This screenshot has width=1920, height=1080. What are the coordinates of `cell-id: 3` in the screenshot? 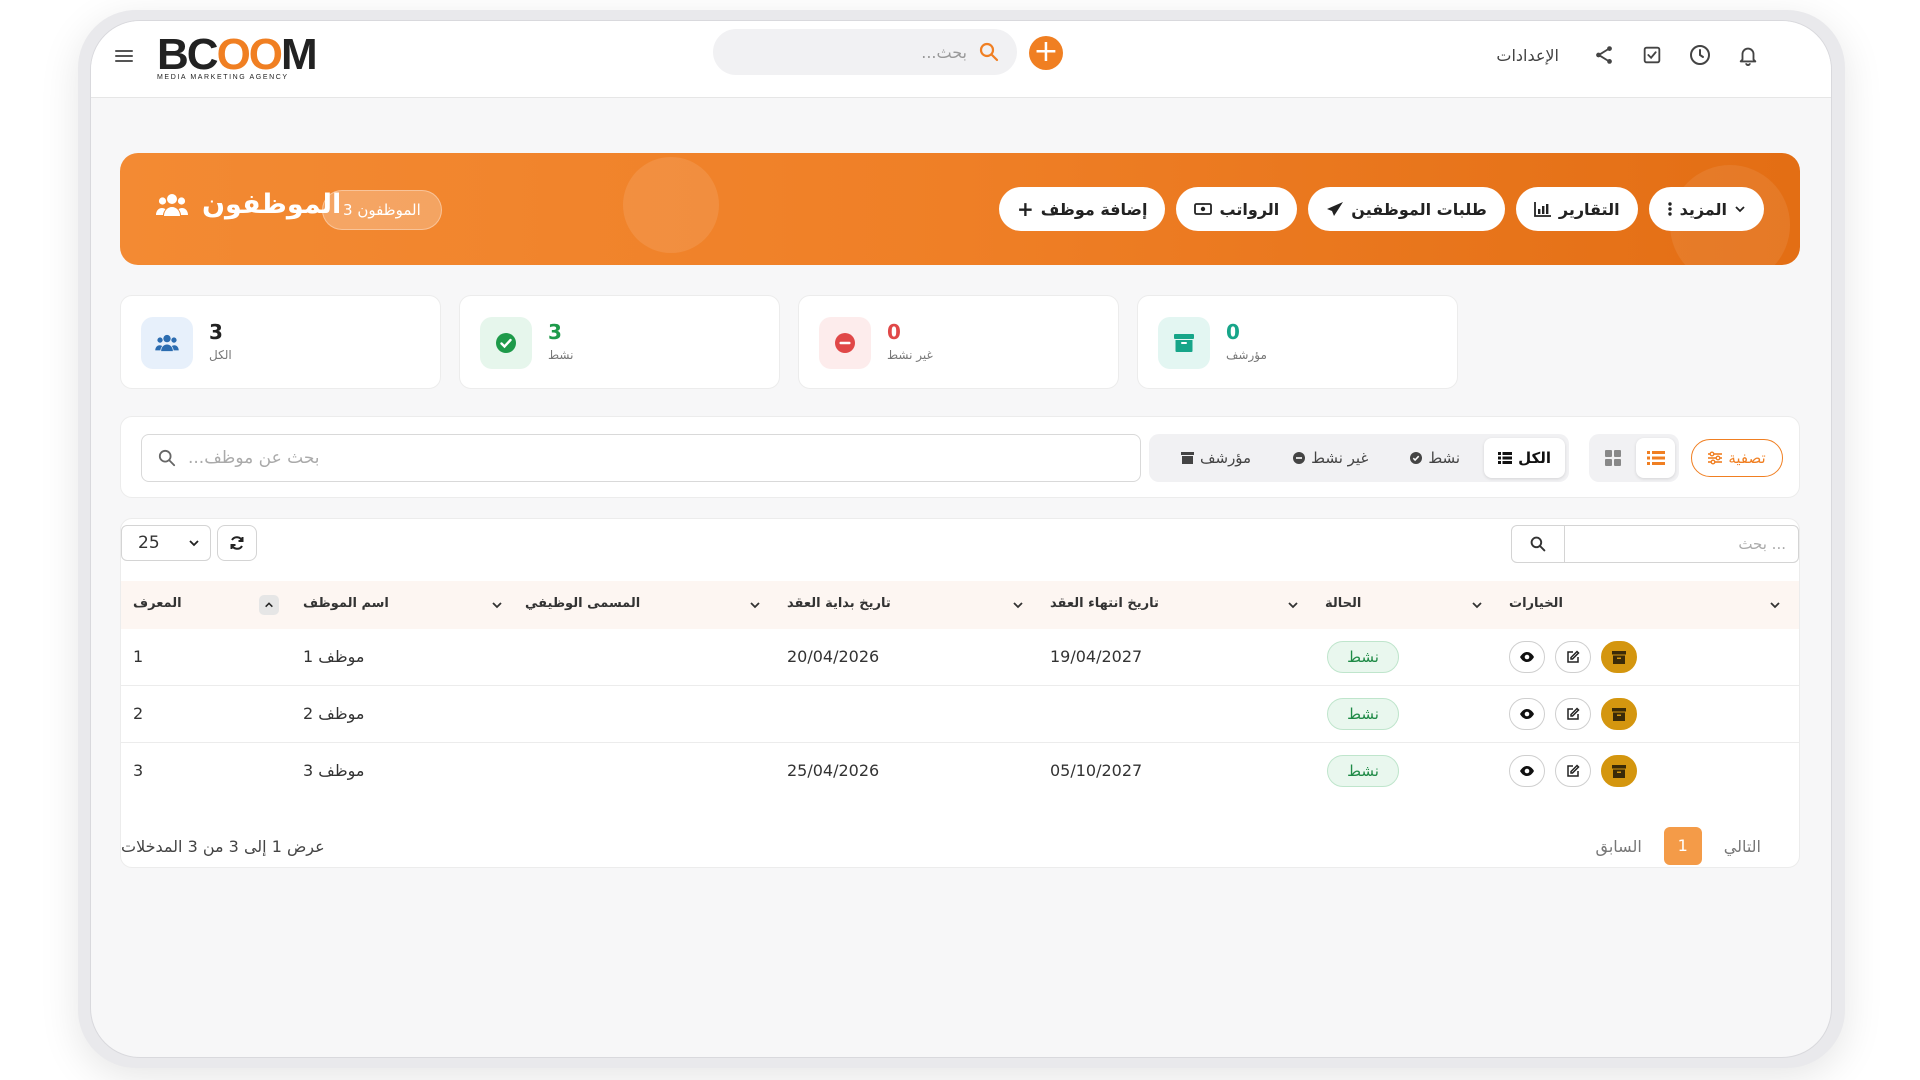 It's located at (138, 770).